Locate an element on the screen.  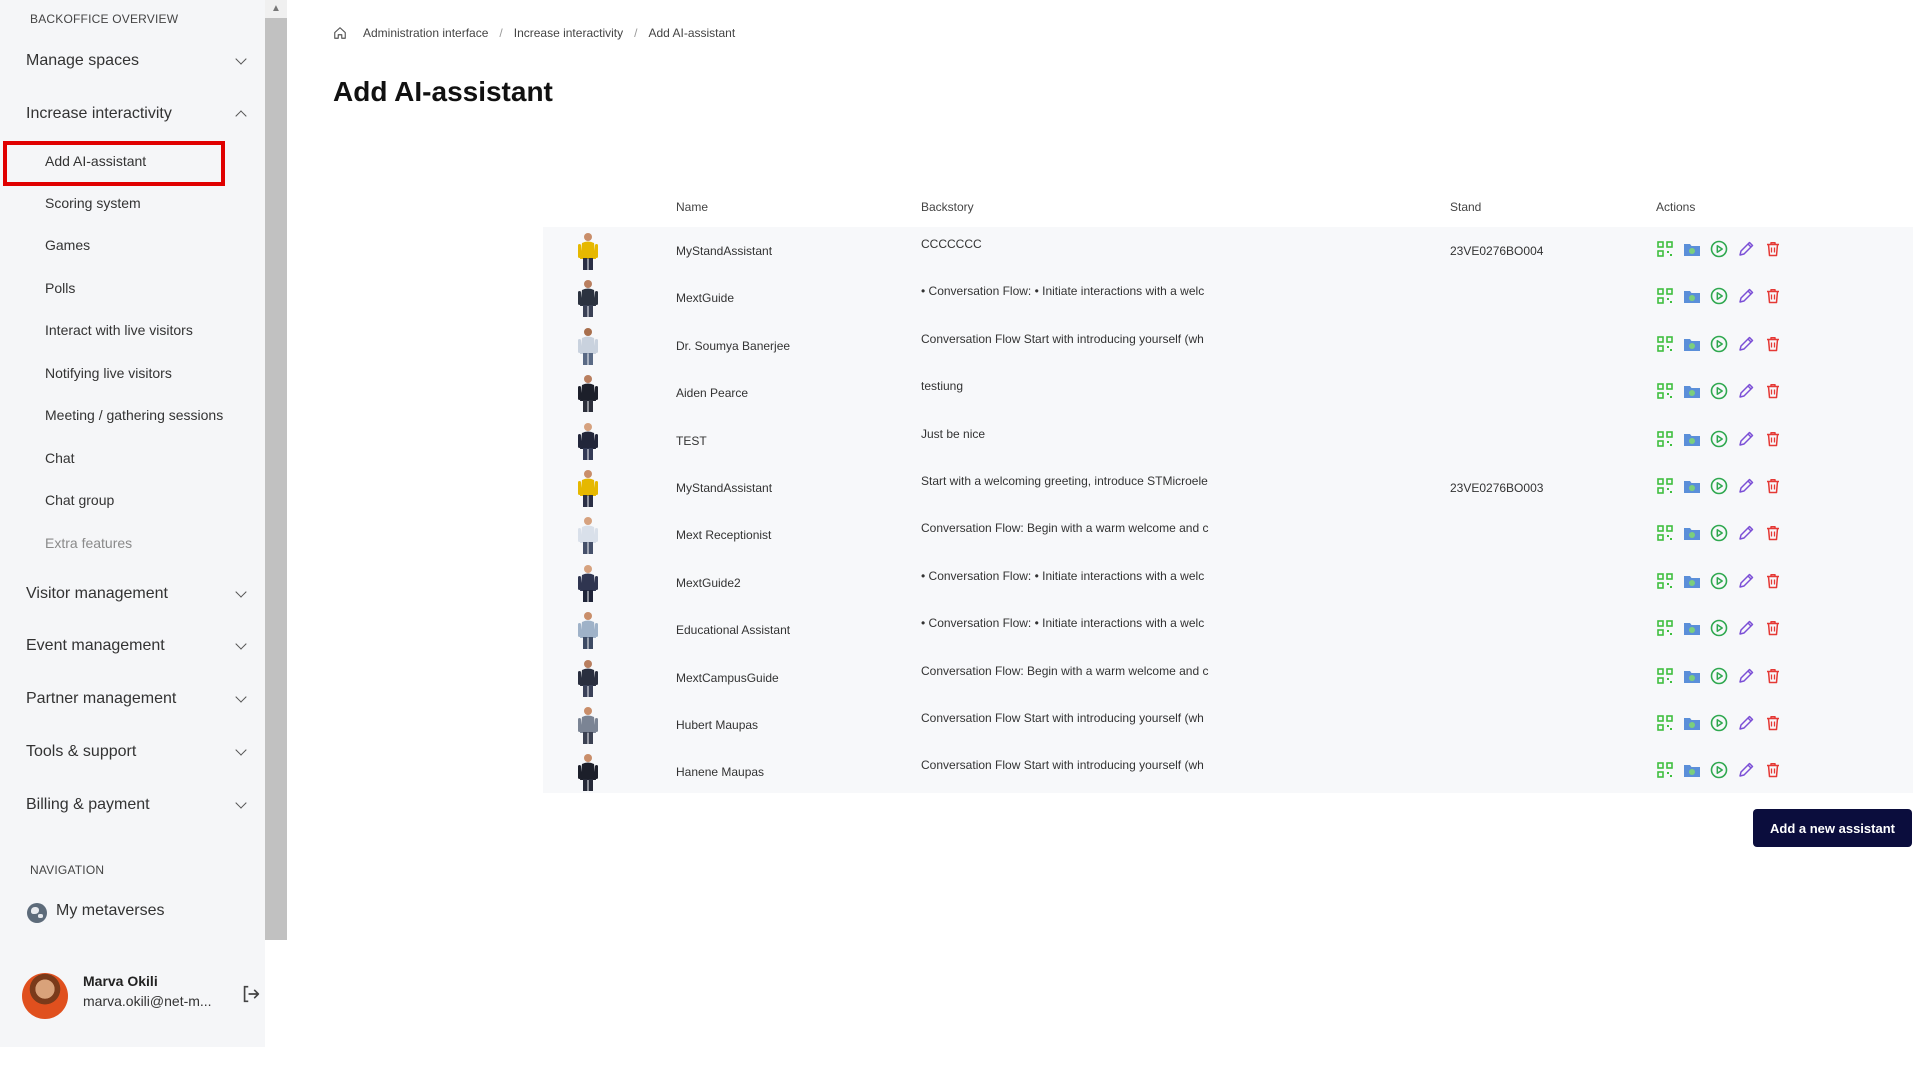
sidebar-group-increase-interactivity: Increase interactivity is located at coordinates (136, 114).